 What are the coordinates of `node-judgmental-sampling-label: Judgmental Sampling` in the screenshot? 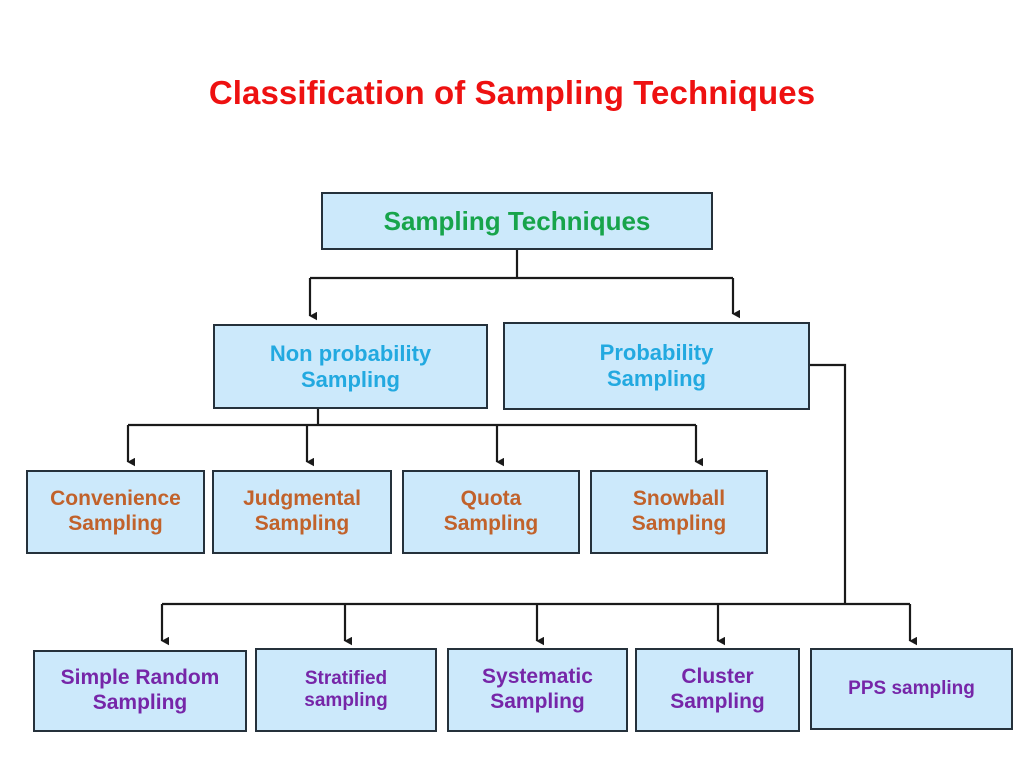 It's located at (302, 512).